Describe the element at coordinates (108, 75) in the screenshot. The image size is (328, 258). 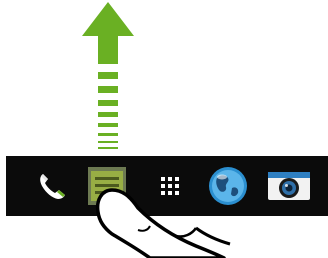
I see `up-arrow-icon` at that location.